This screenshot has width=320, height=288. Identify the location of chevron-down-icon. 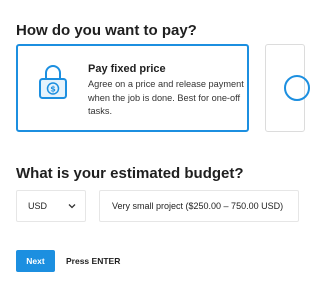
(72, 206).